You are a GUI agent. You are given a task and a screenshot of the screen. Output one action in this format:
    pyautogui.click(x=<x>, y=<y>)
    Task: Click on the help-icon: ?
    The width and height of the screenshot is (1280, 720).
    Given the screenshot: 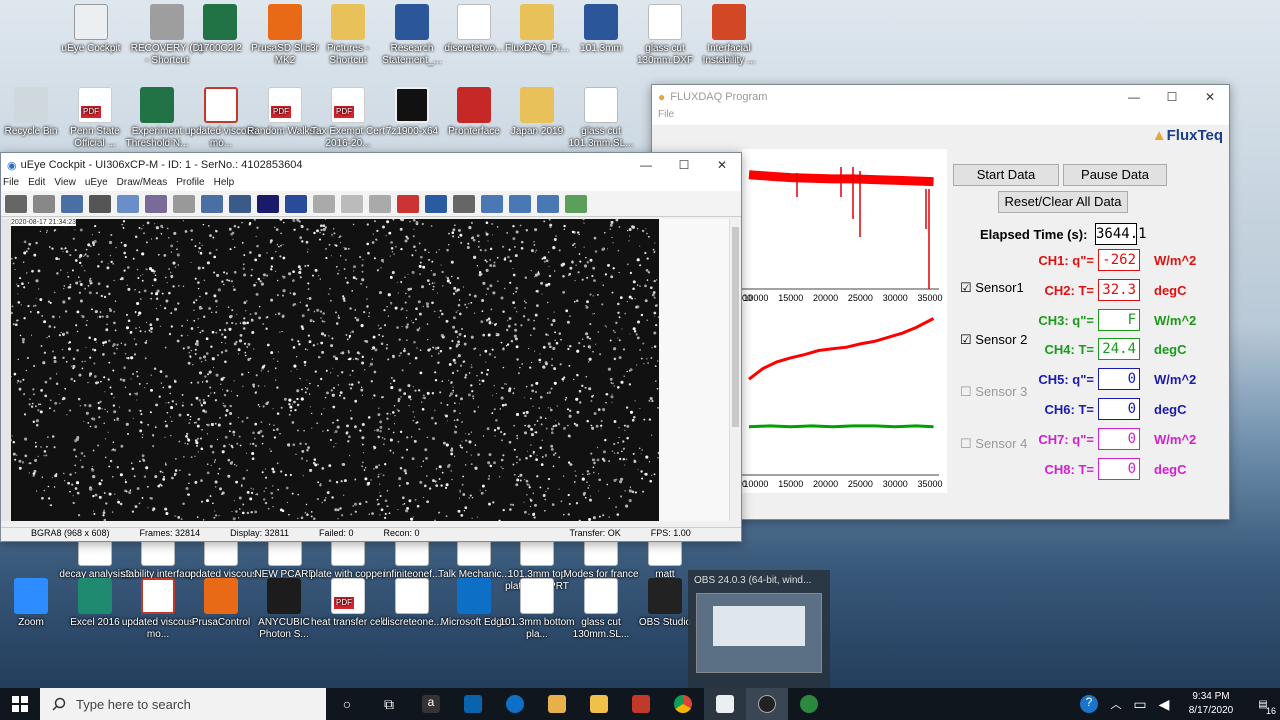 What is the action you would take?
    pyautogui.click(x=1089, y=704)
    